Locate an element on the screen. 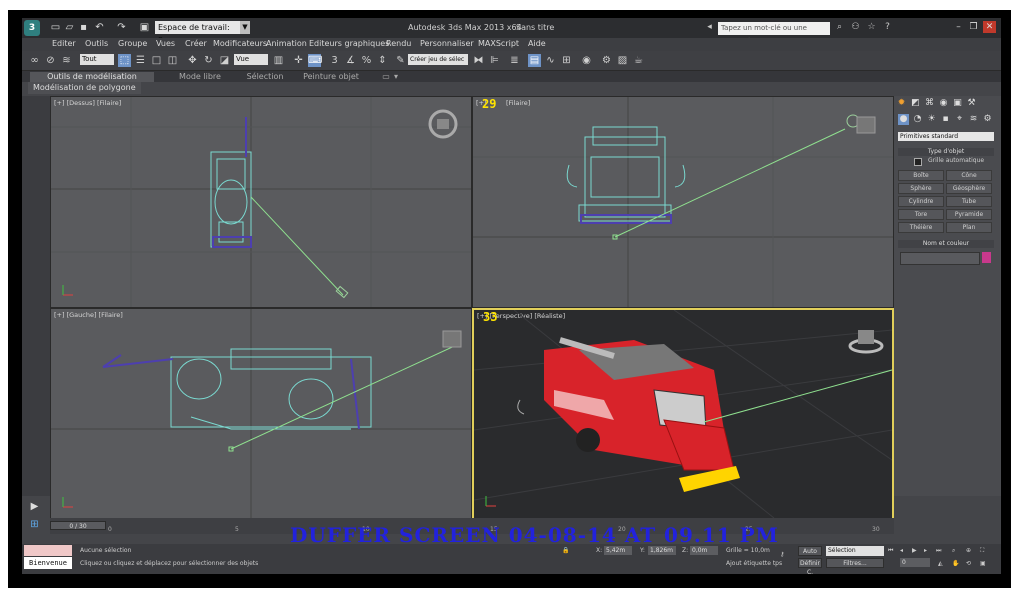 This screenshot has height=596, width=1024. prim-box-button: Boîte is located at coordinates (921, 175).